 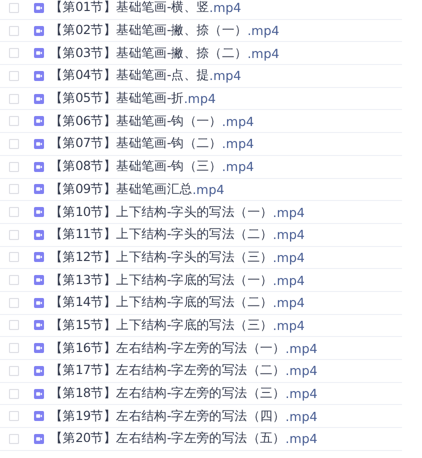 What do you see at coordinates (149, 31) in the screenshot?
I see `file-name: 【第02节】基础笔画-撇、捺（一）` at bounding box center [149, 31].